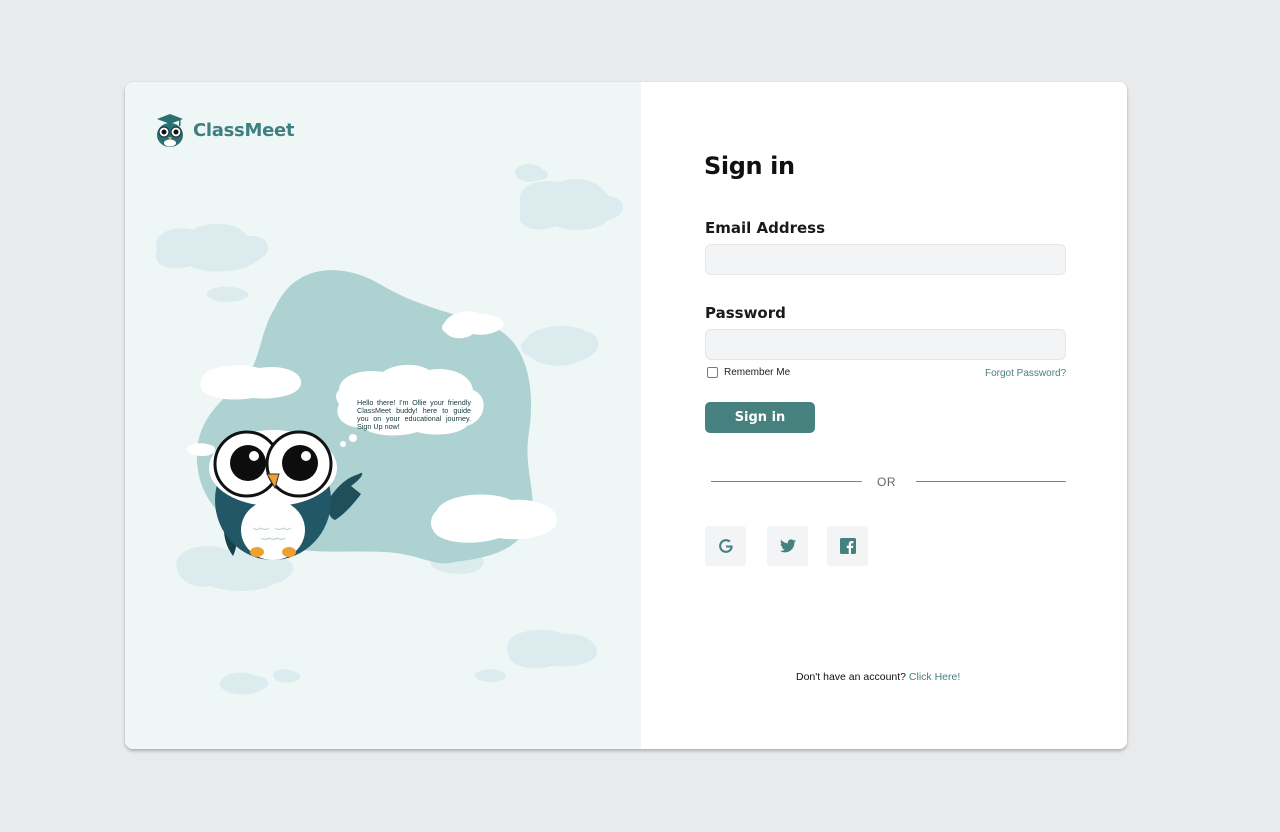 The image size is (1280, 832). What do you see at coordinates (851, 677) in the screenshot?
I see `signup-prompt-text: Don't have an account?` at bounding box center [851, 677].